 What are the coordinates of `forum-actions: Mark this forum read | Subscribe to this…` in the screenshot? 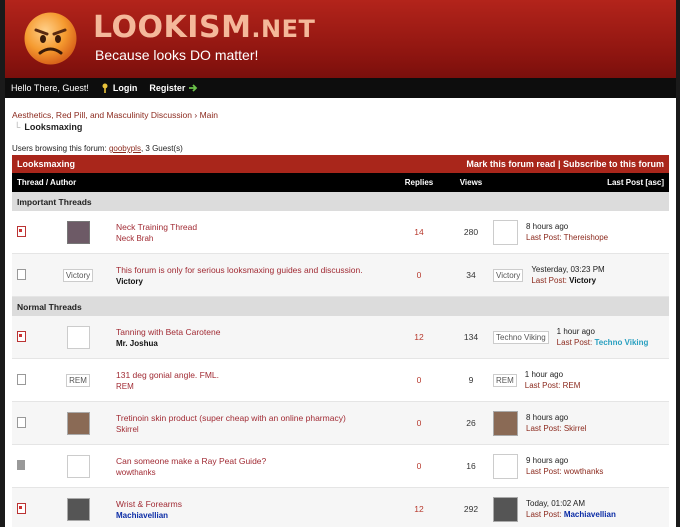 It's located at (528, 164).